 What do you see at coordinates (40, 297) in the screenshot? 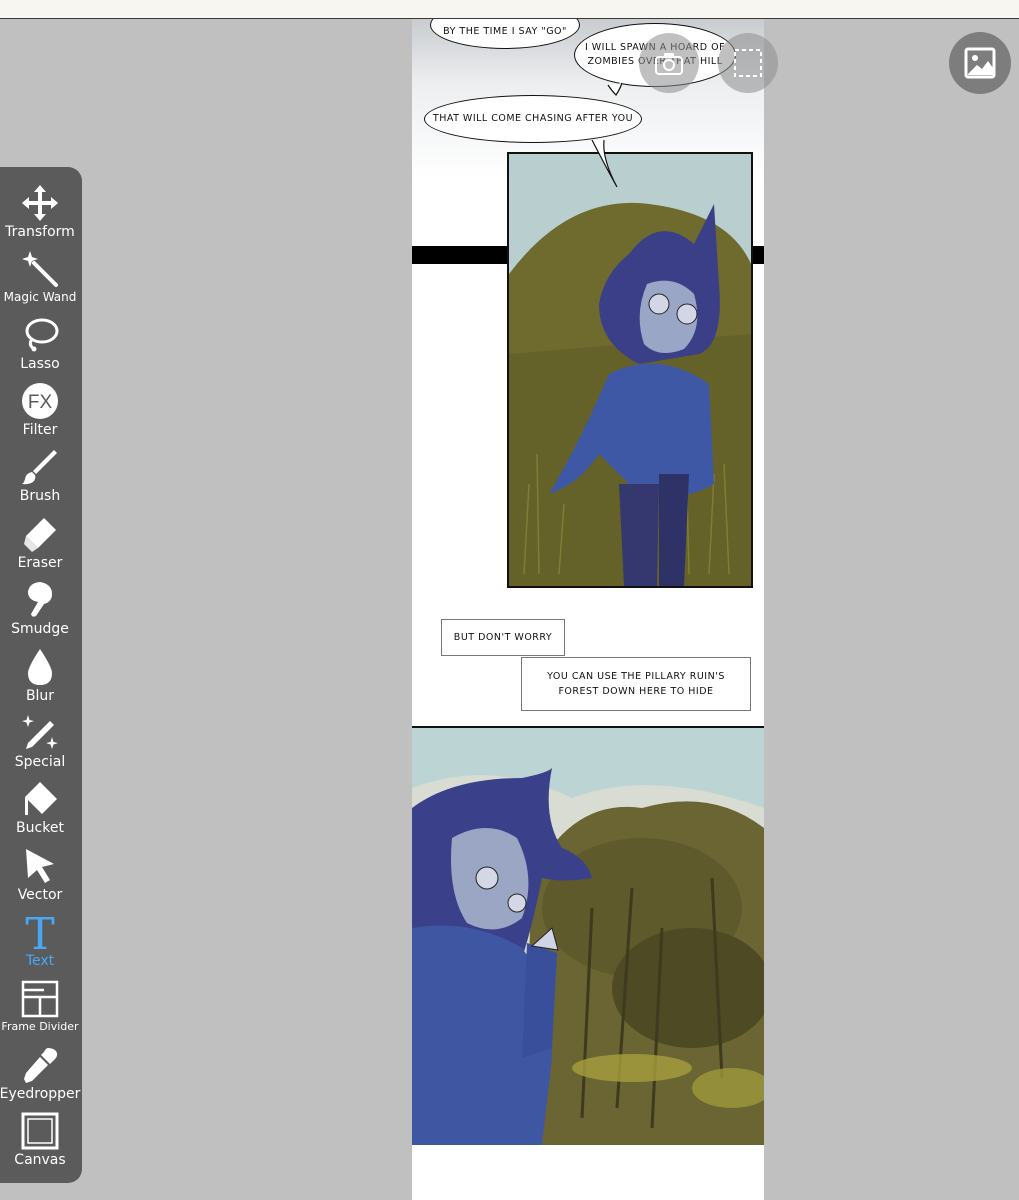
I see `tool-magic-wand-label: Magic Wand` at bounding box center [40, 297].